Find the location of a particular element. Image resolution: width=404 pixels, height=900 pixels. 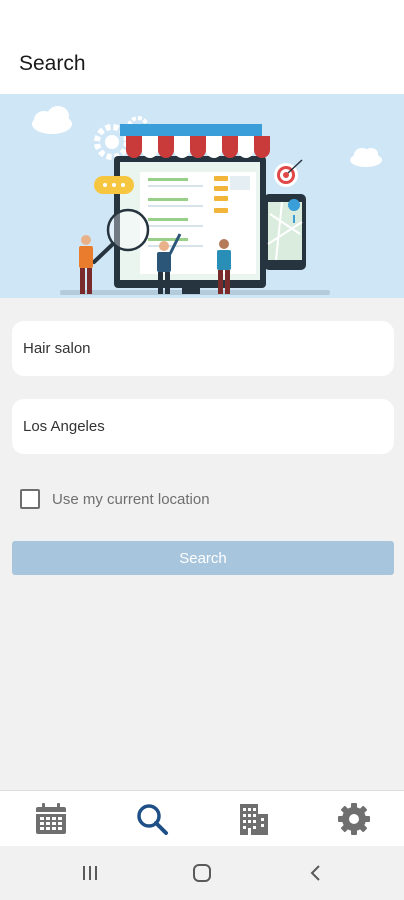

recent-apps-icon is located at coordinates (90, 873).